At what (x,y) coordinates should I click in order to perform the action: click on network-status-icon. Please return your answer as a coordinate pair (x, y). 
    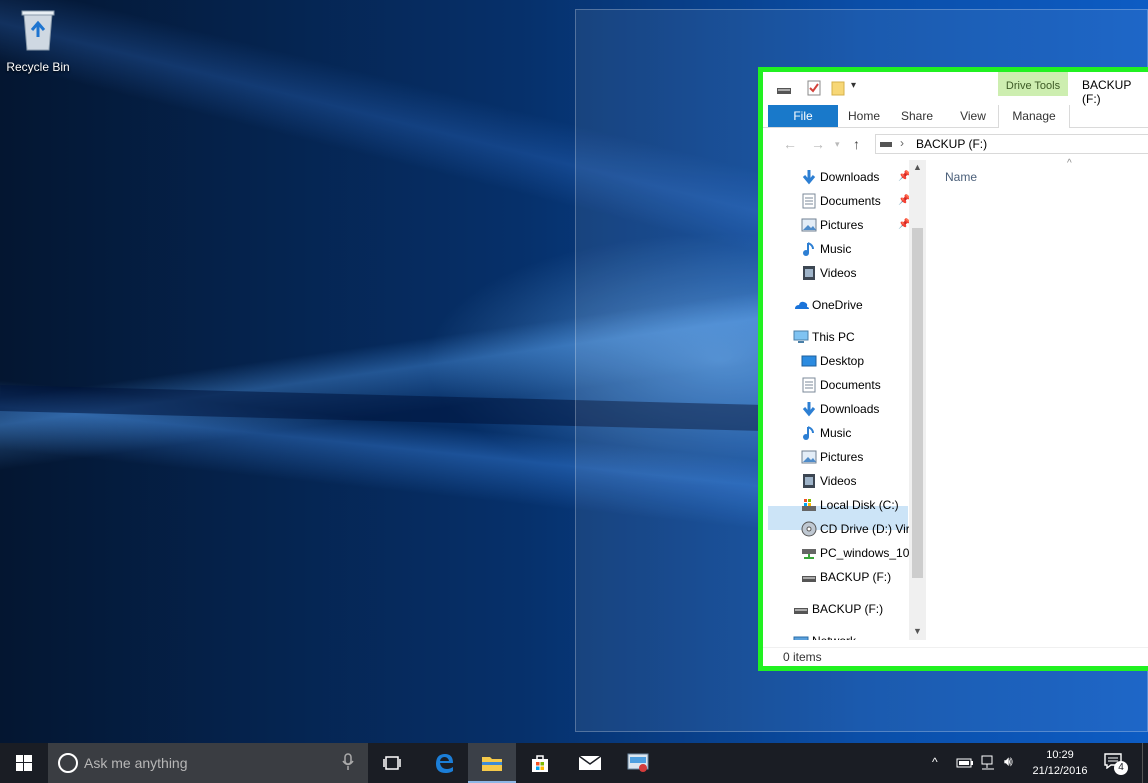
    Looking at the image, I should click on (989, 763).